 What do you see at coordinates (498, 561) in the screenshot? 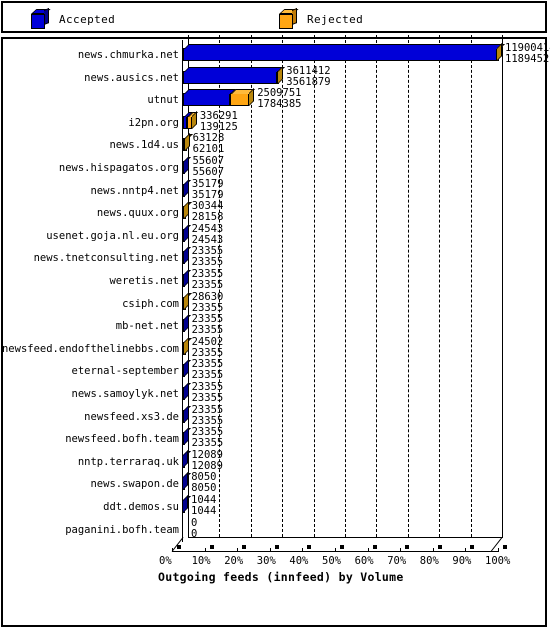
I see `x-axis-tick-label: 100%` at bounding box center [498, 561].